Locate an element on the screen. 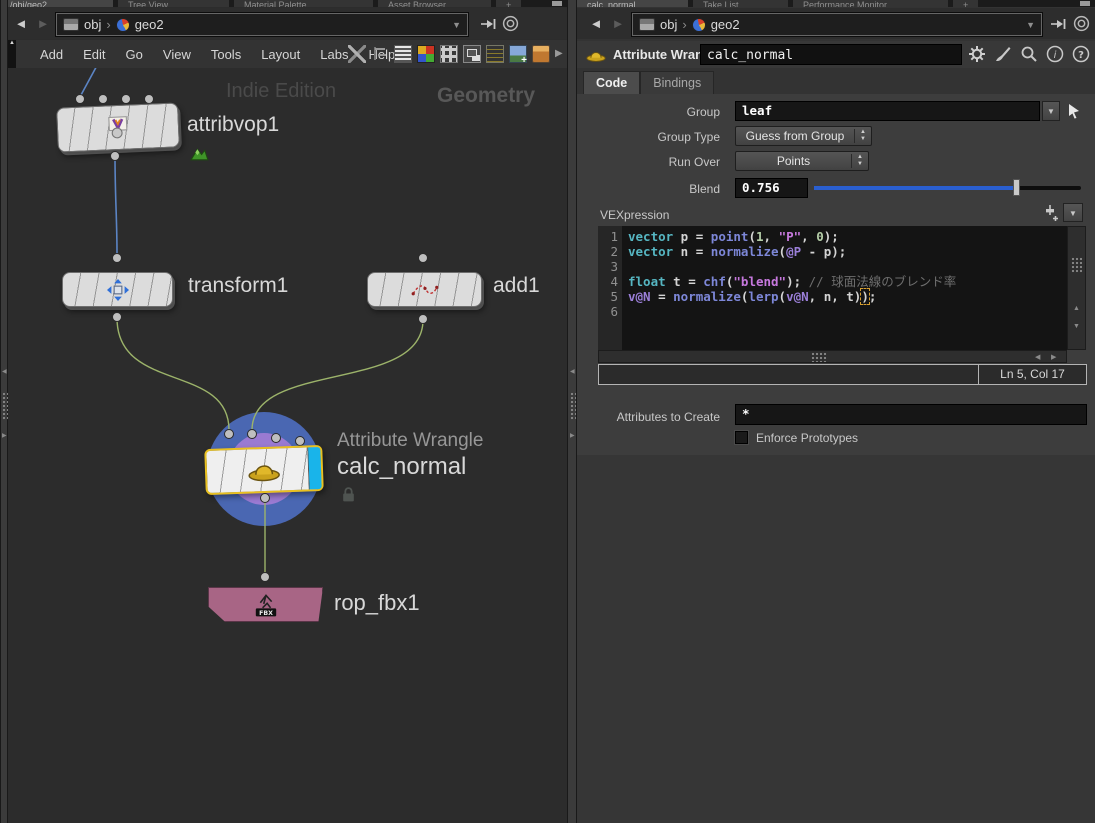 Image resolution: width=1095 pixels, height=823 pixels. attributes-to-create-input: * is located at coordinates (911, 414).